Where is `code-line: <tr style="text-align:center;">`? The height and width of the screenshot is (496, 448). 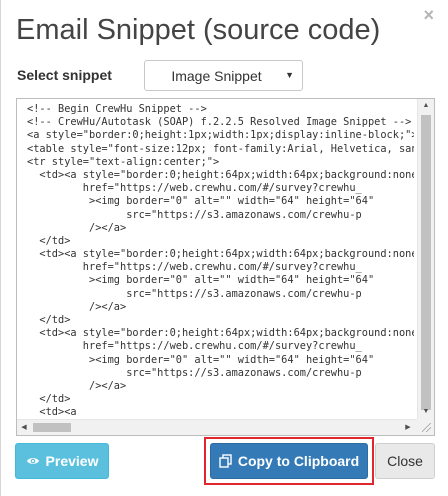
code-line: <tr style="text-align:center;"> is located at coordinates (123, 161).